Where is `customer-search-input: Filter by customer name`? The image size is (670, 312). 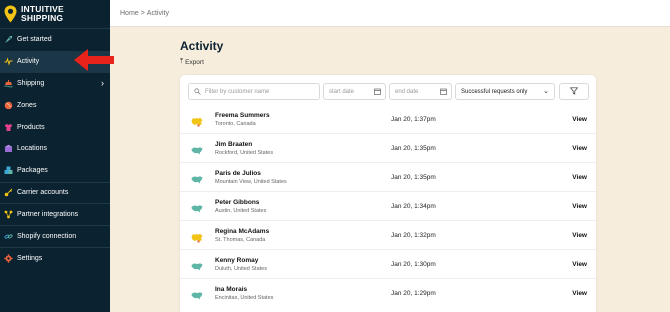 customer-search-input: Filter by customer name is located at coordinates (254, 91).